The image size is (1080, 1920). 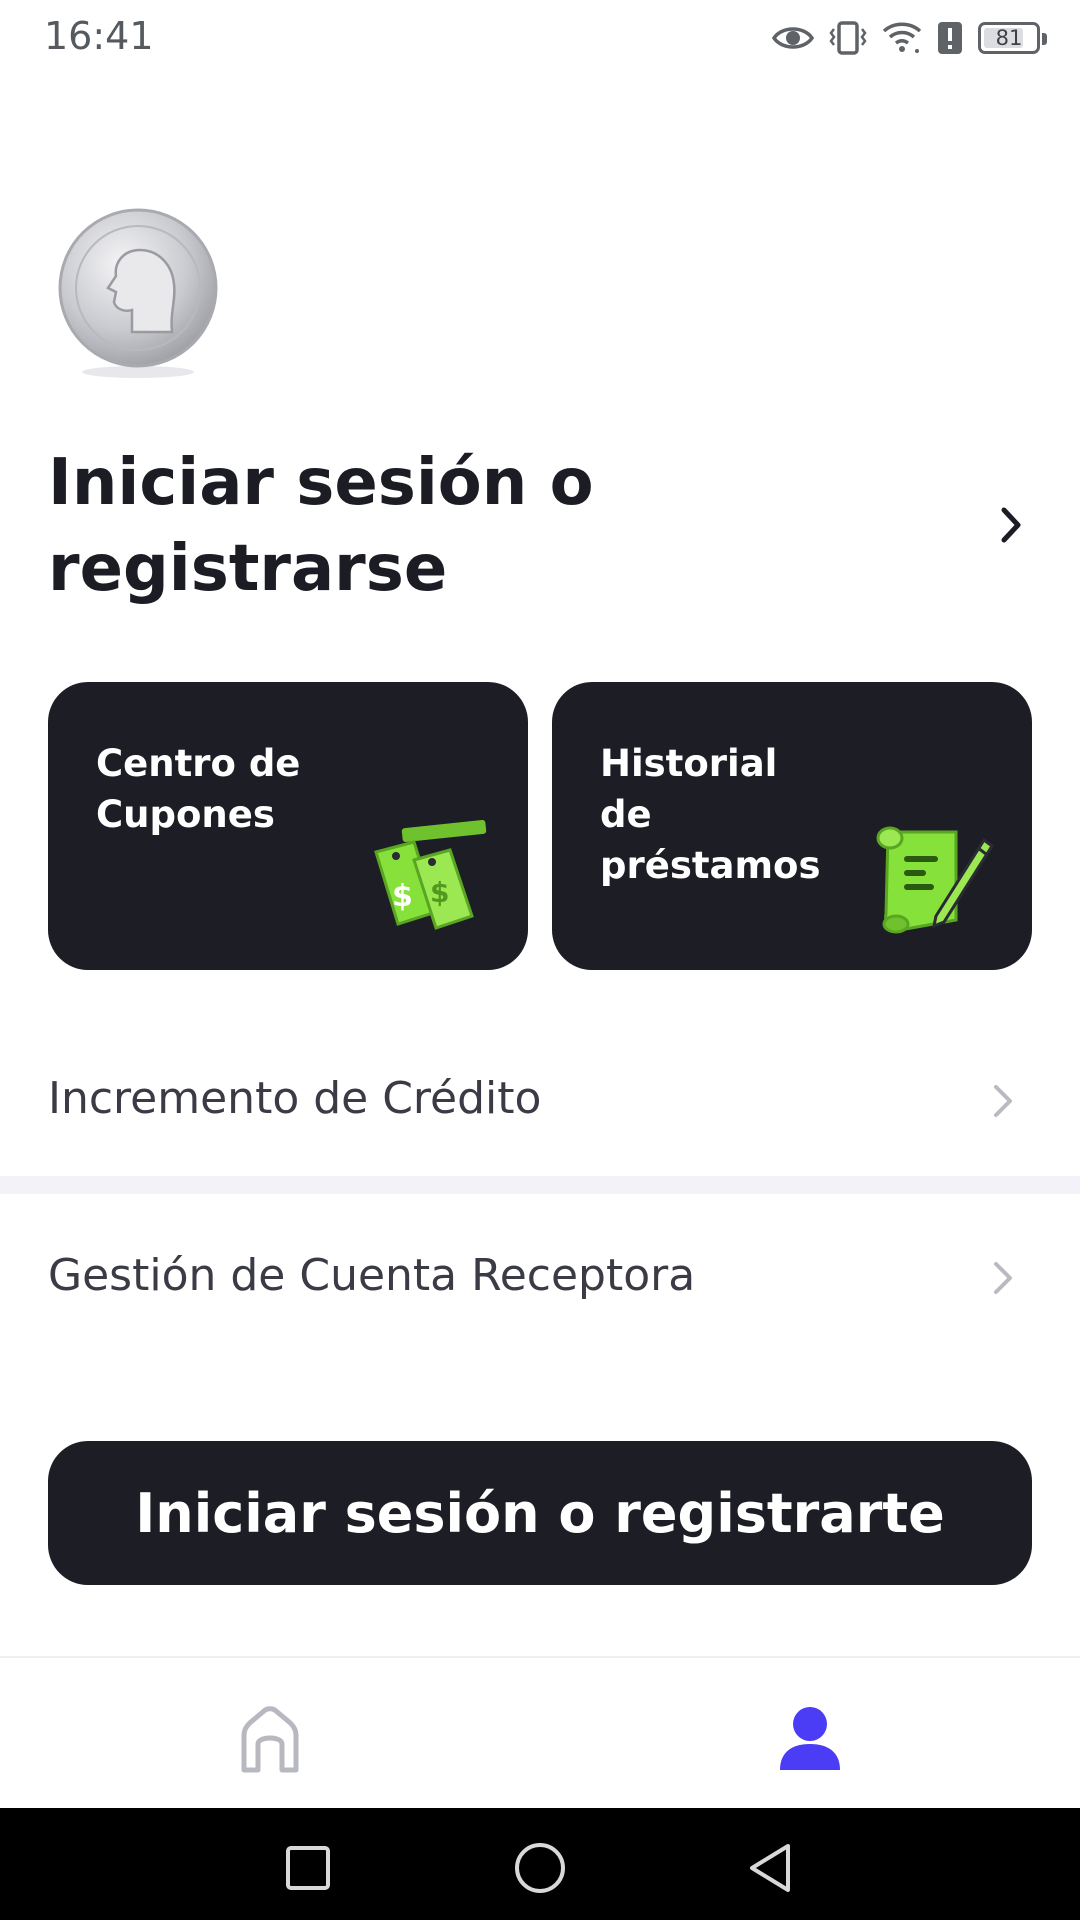 I want to click on system-nav-bar, so click(x=540, y=1864).